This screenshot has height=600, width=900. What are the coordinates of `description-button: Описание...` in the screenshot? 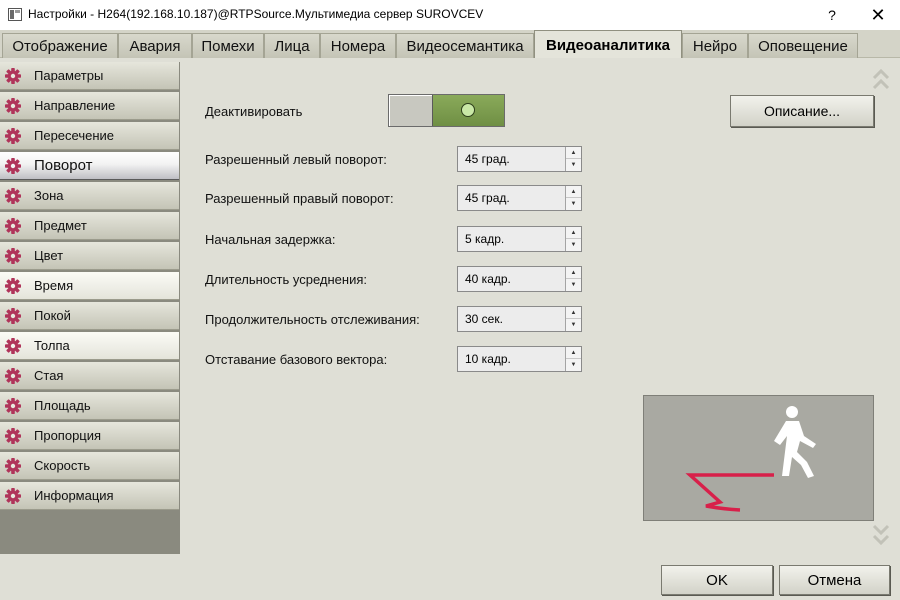 It's located at (802, 111).